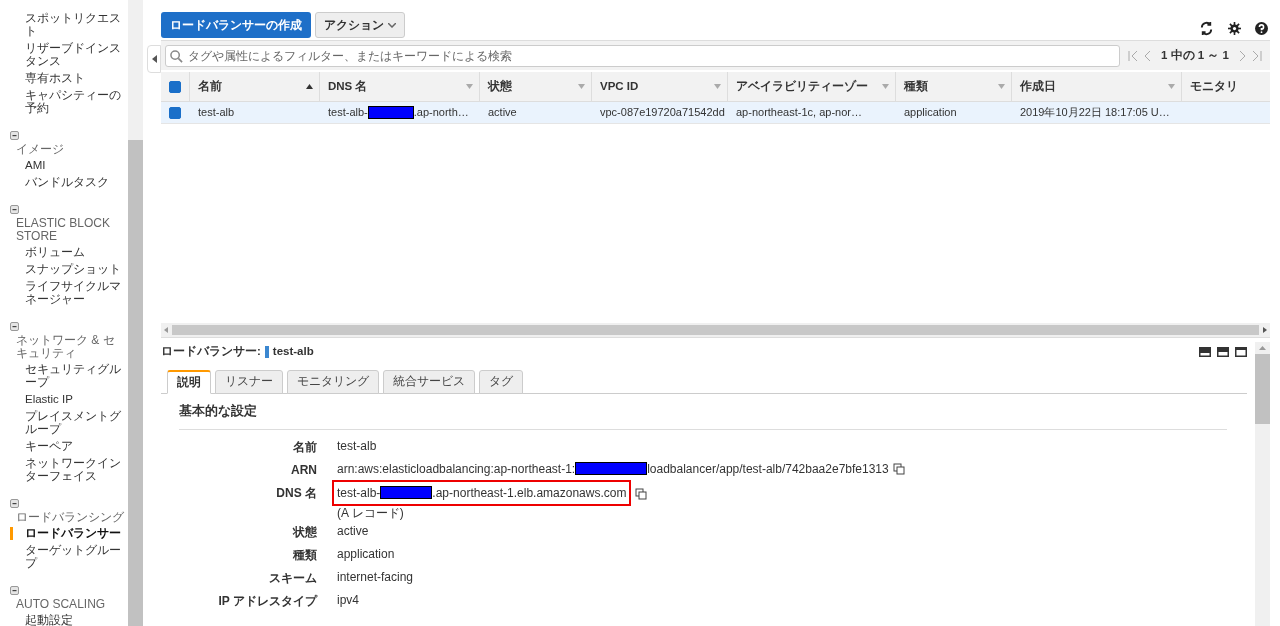 Image resolution: width=1280 pixels, height=626 pixels. What do you see at coordinates (1234, 28) in the screenshot?
I see `settings-icon` at bounding box center [1234, 28].